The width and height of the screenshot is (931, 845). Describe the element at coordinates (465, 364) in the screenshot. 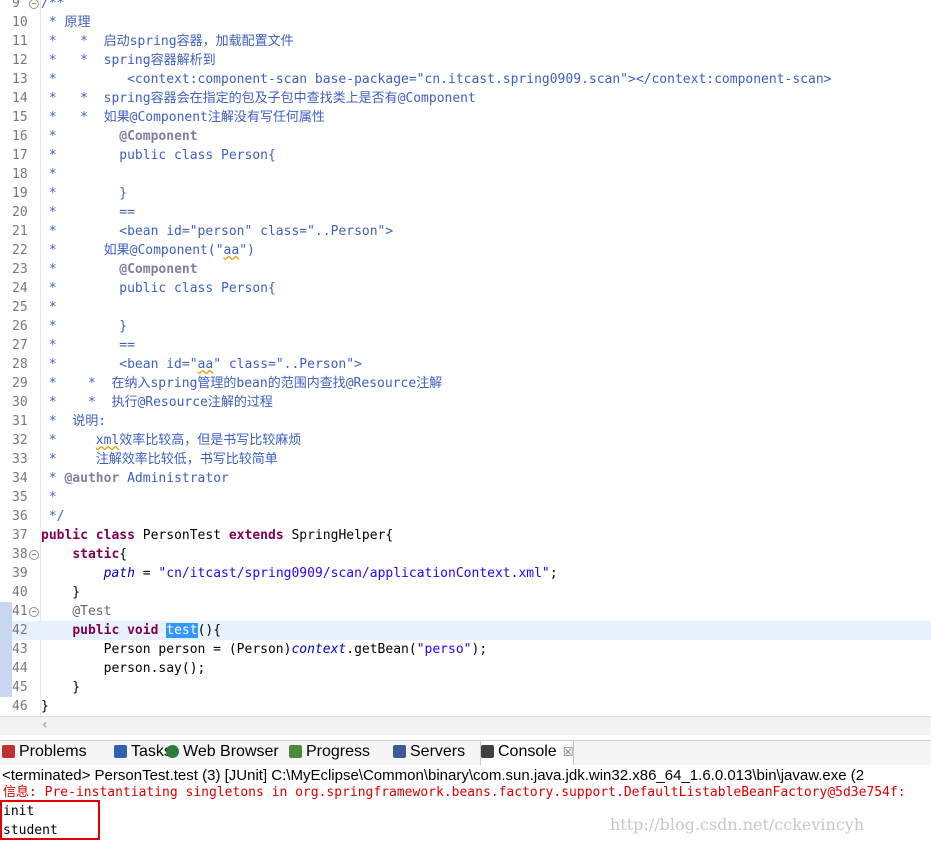

I see `code-line: 28 * <bean id="aa" class="..Person">` at that location.